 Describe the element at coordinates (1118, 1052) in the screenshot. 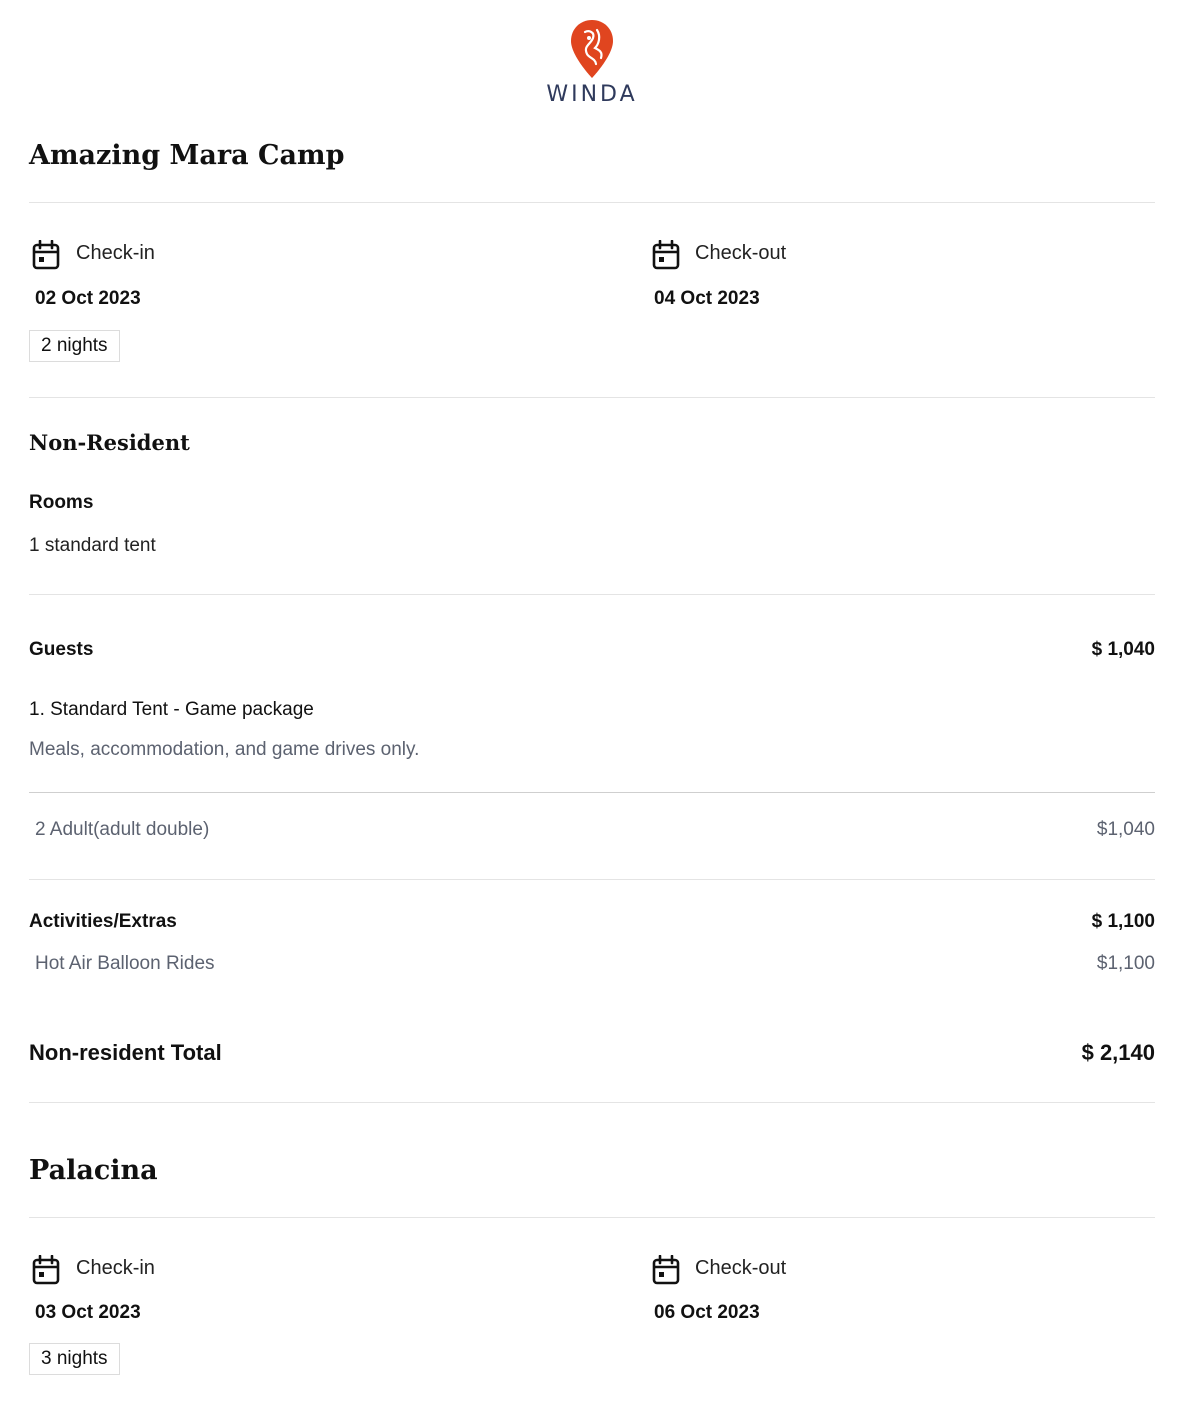

I see `total-value: $ 2,140` at that location.